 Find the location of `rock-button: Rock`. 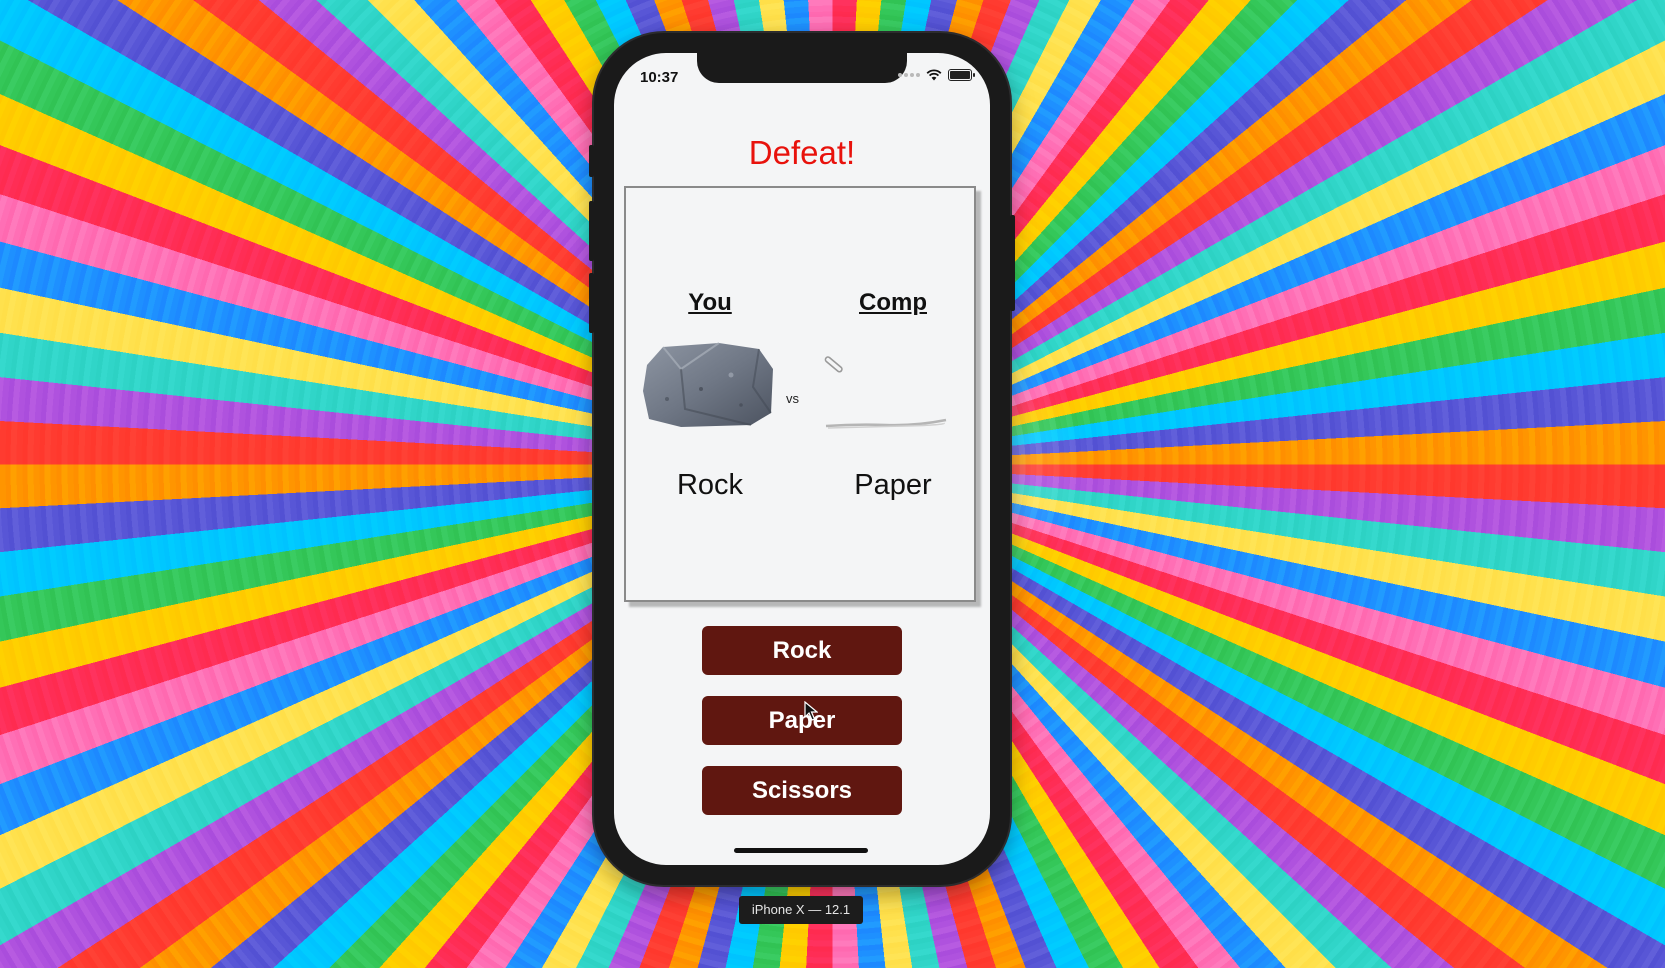

rock-button: Rock is located at coordinates (802, 650).